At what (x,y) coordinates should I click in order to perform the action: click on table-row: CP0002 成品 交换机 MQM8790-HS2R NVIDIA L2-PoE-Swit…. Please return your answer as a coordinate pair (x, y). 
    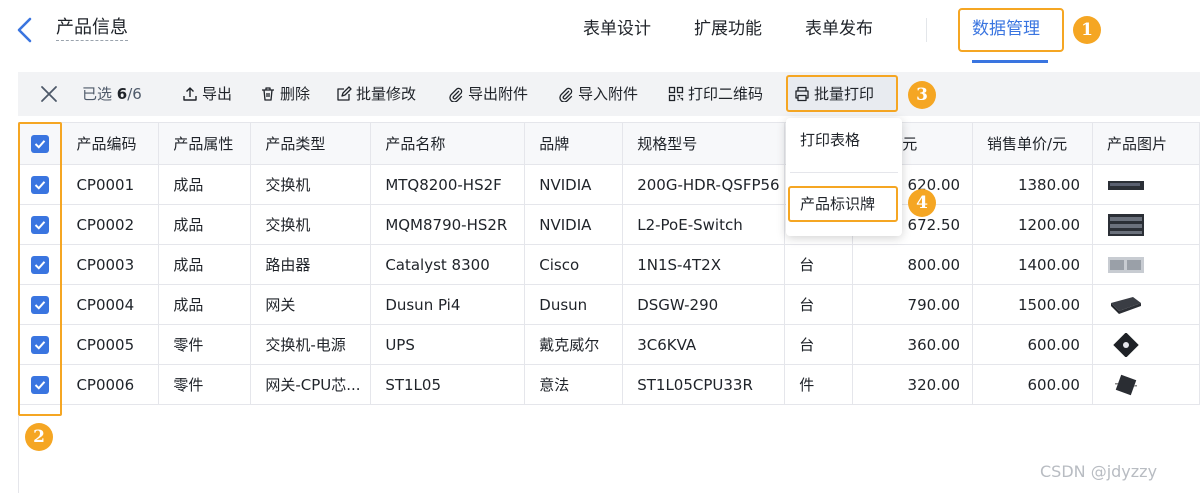
    Looking at the image, I should click on (609, 224).